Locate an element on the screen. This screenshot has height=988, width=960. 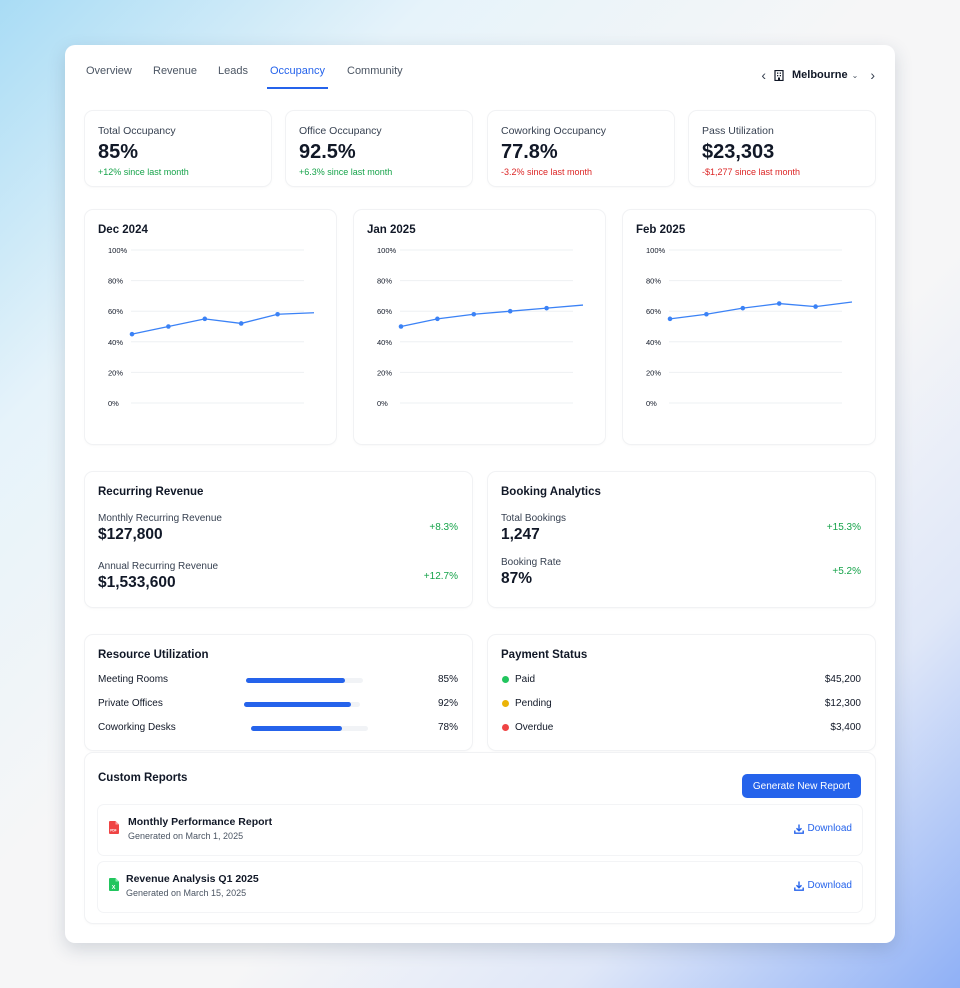
section-title: Resource Utilization is located at coordinates (153, 655).